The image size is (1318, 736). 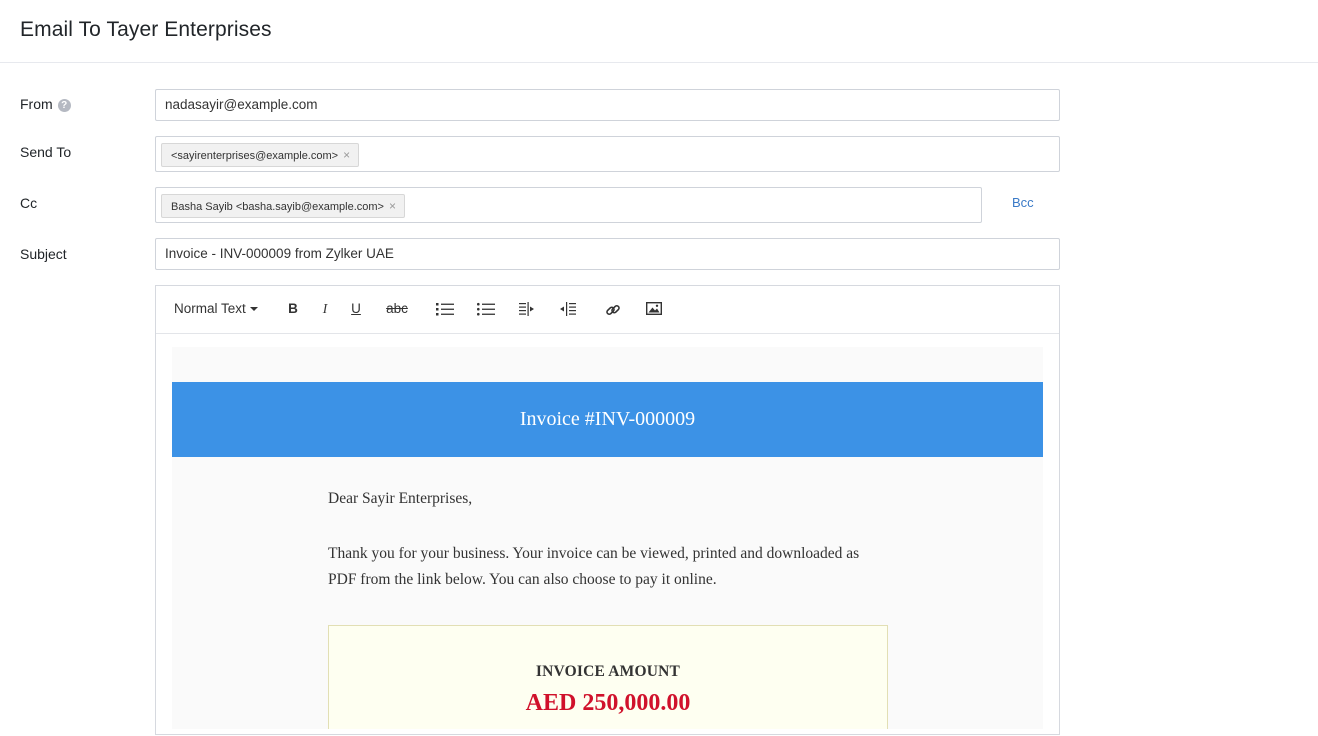 What do you see at coordinates (659, 31) in the screenshot?
I see `dialog-header: Email To Tayer Enterprises` at bounding box center [659, 31].